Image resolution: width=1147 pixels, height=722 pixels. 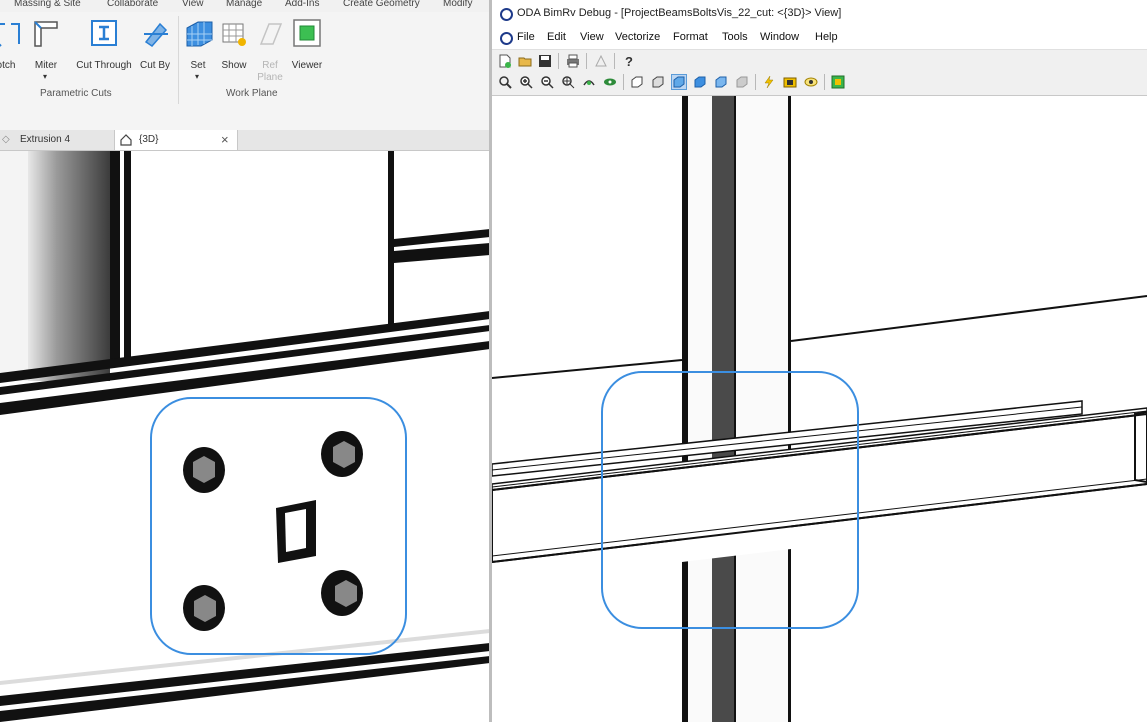 I want to click on wireframe-icon, so click(x=637, y=82).